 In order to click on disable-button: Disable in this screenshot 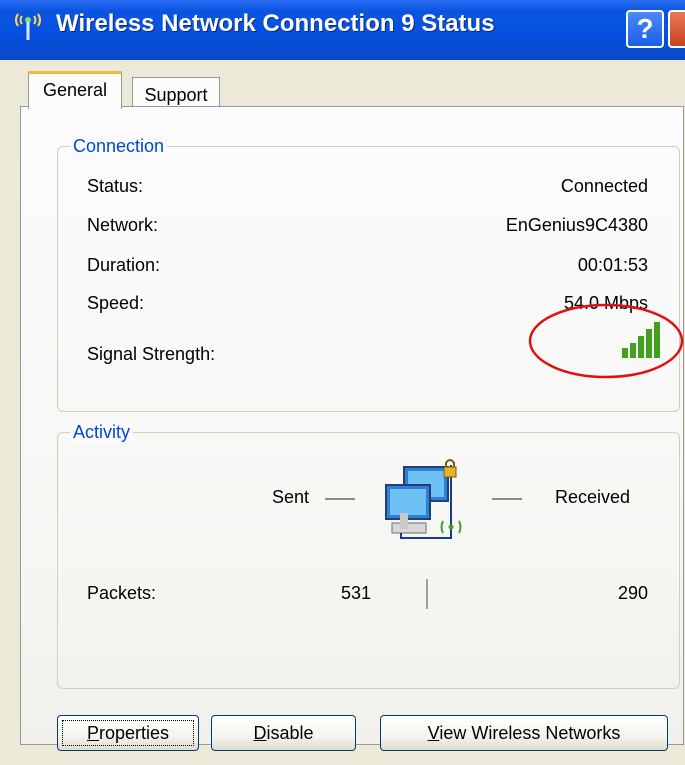, I will do `click(283, 733)`.